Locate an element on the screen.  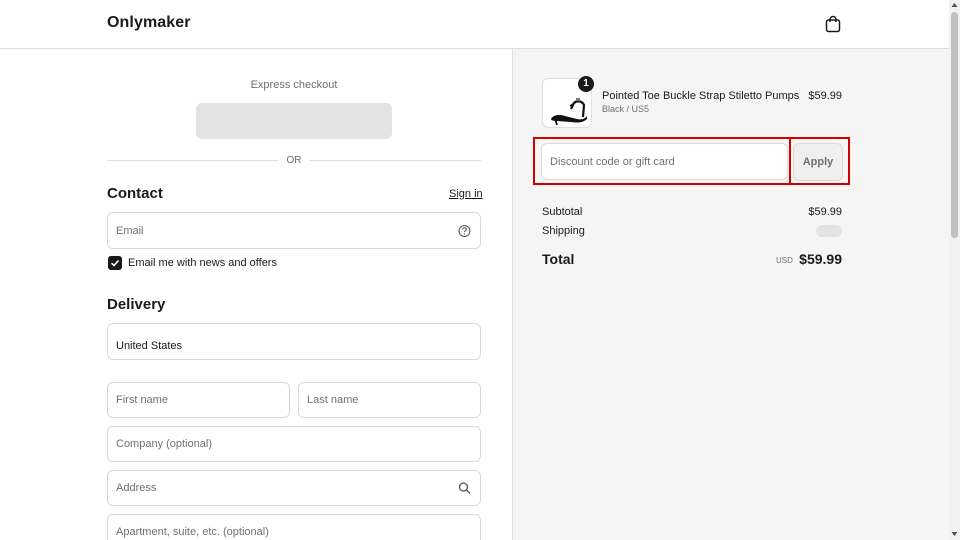
apartment-placeholder: Apartment, suite, etc. (optional) is located at coordinates (192, 532).